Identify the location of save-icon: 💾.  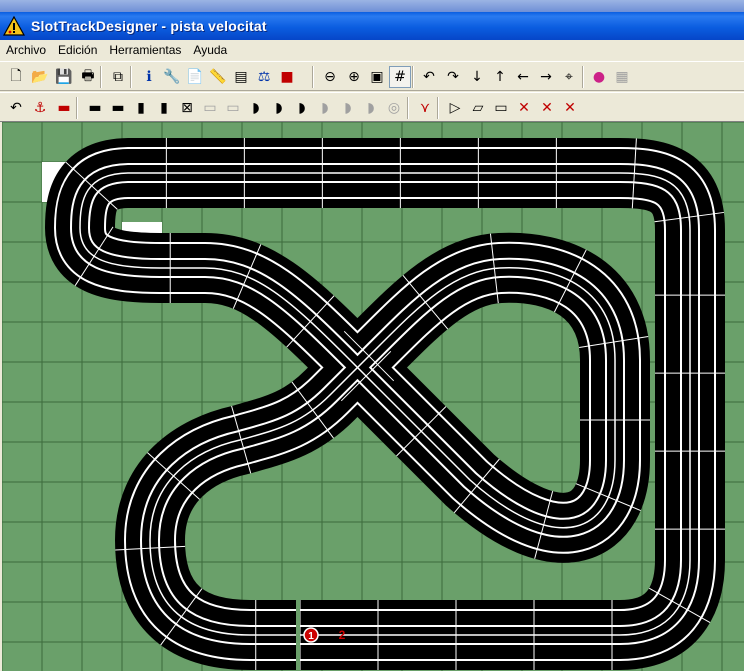
(64, 77).